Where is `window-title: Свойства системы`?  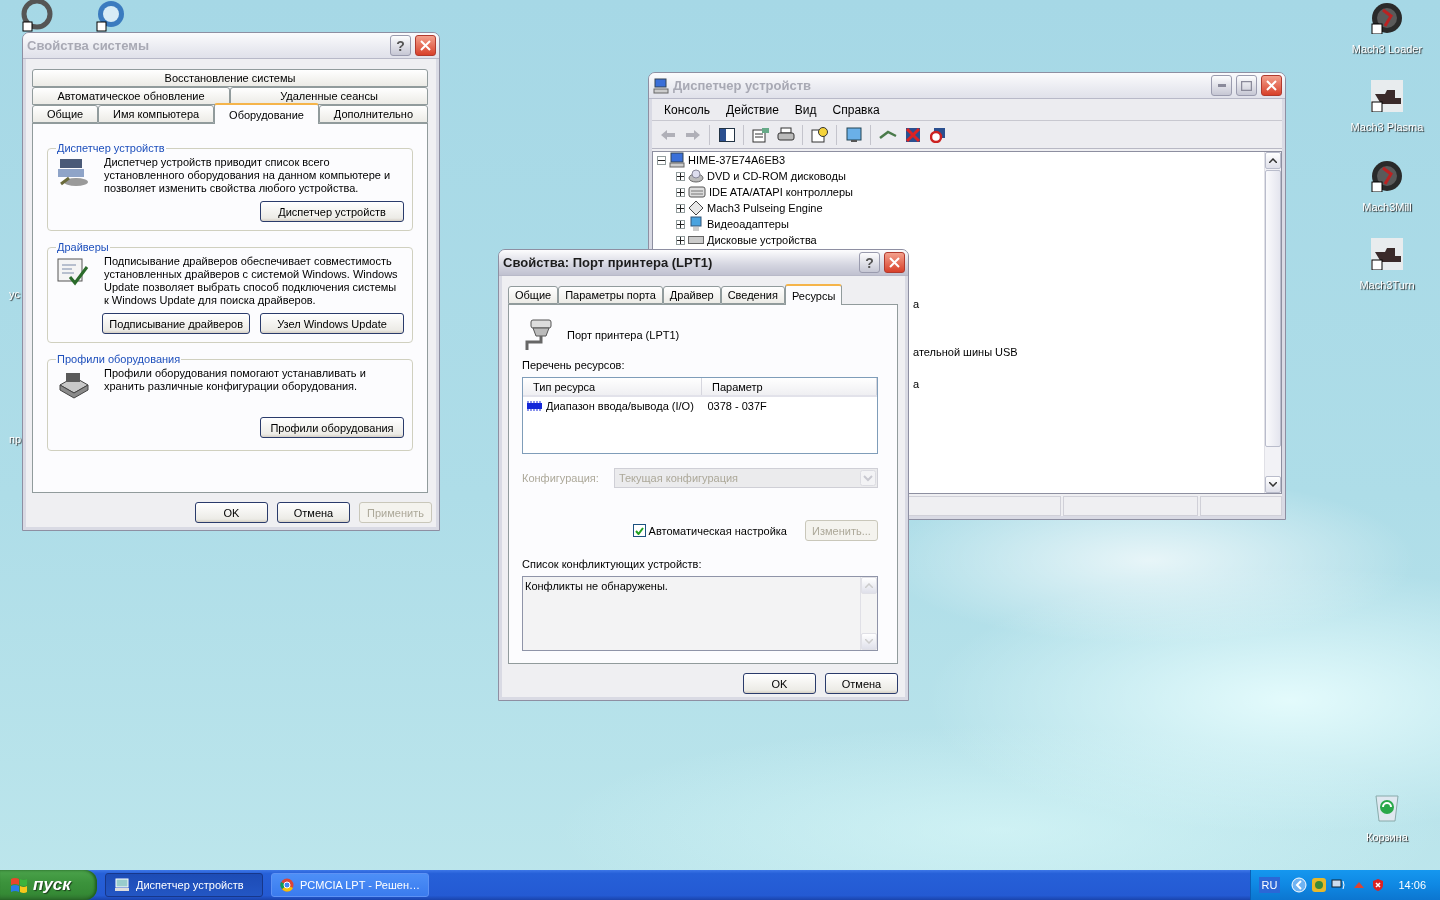 window-title: Свойства системы is located at coordinates (88, 45).